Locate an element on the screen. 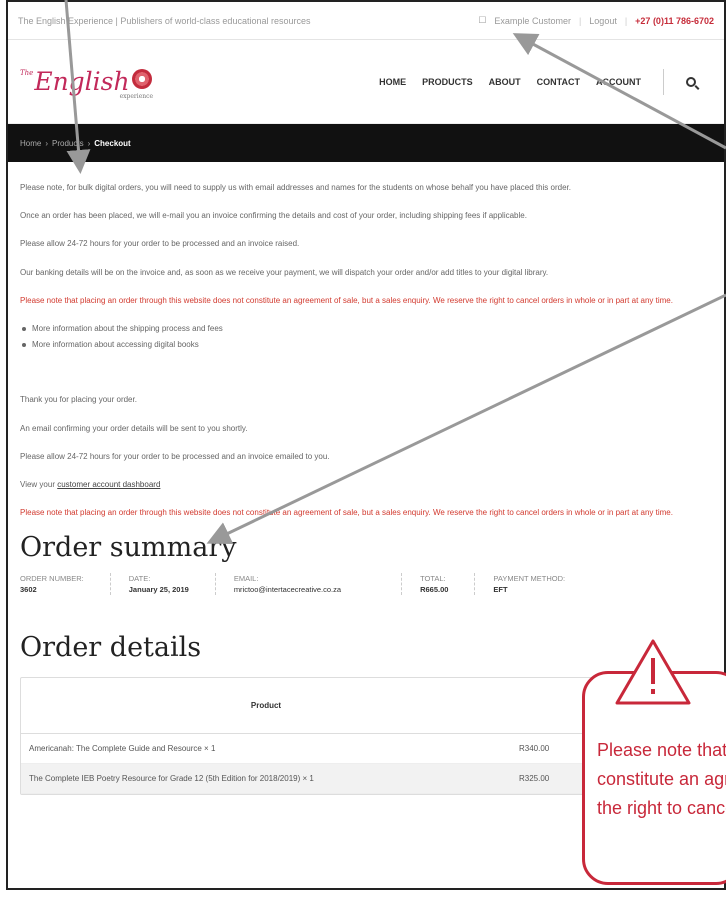 The width and height of the screenshot is (726, 899). order-details-heading: Order details is located at coordinates (111, 648).